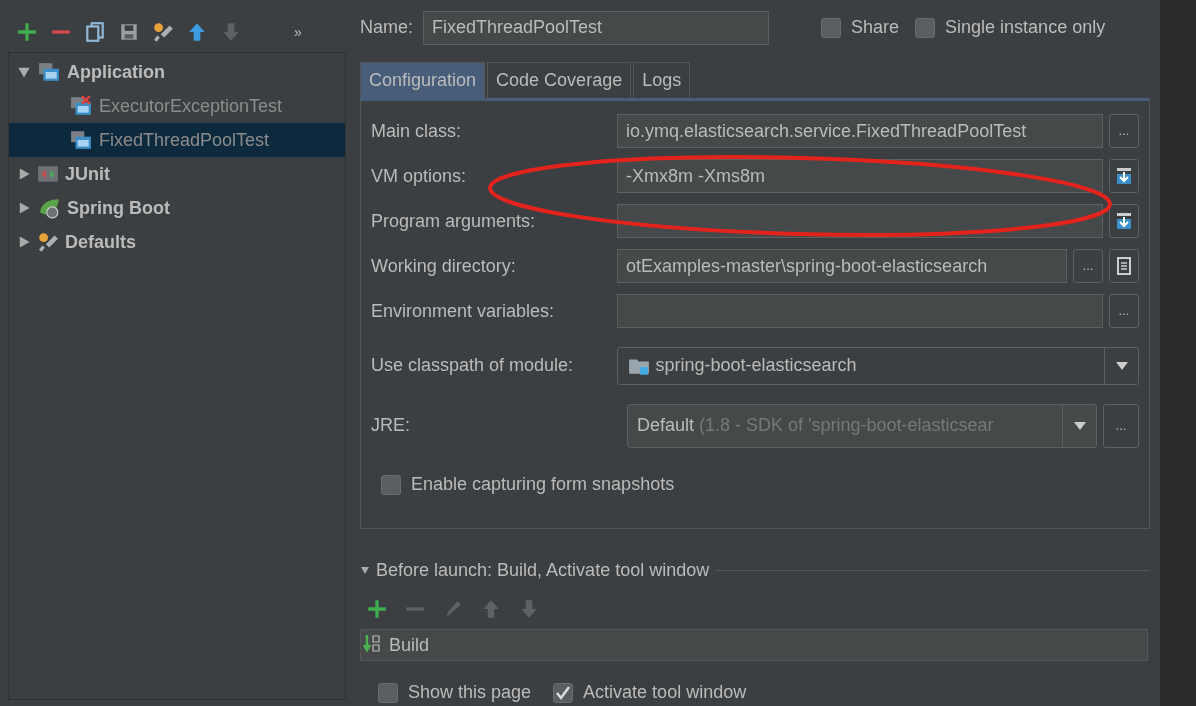 The image size is (1196, 706). Describe the element at coordinates (419, 176) in the screenshot. I see `field-label: VM options:` at that location.